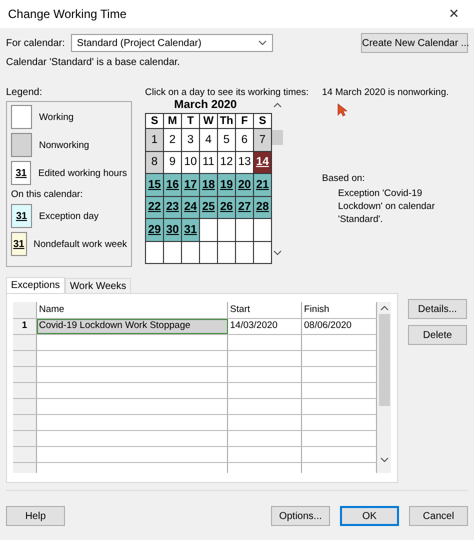 This screenshot has height=540, width=474. I want to click on side-button: Delete, so click(437, 335).